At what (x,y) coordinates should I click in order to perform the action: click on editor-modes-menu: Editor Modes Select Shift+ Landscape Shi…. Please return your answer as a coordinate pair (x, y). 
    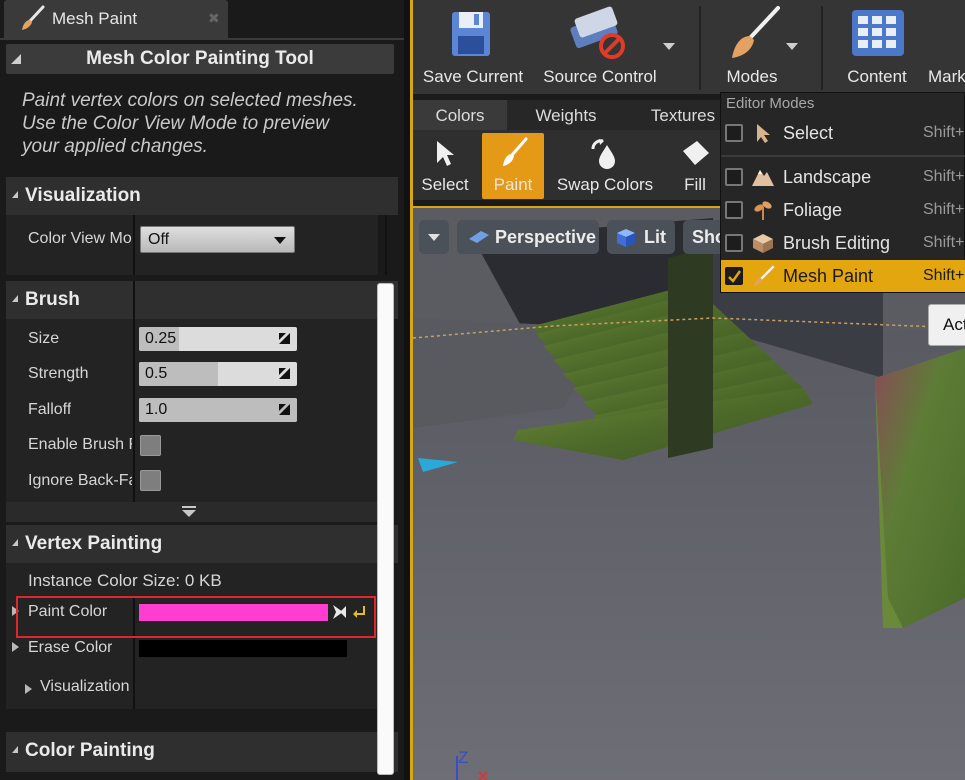
    Looking at the image, I should click on (842, 192).